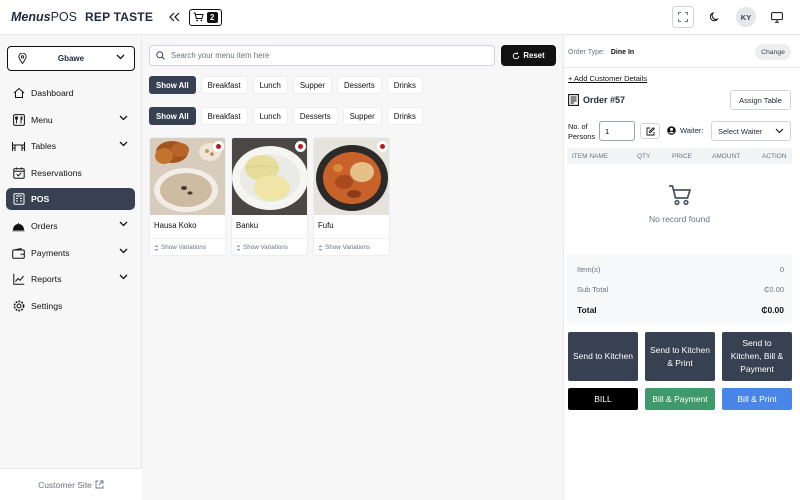  What do you see at coordinates (18, 253) in the screenshot?
I see `wallet-icon` at bounding box center [18, 253].